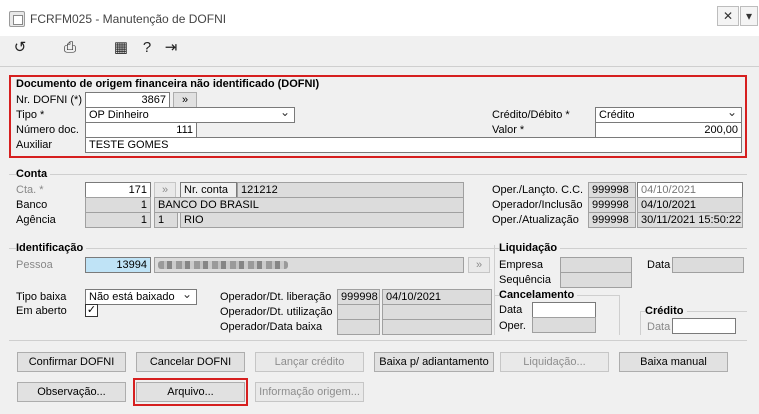 The width and height of the screenshot is (759, 414). I want to click on window-title: FCRFM025 - Manutenção de DOFNI, so click(128, 19).